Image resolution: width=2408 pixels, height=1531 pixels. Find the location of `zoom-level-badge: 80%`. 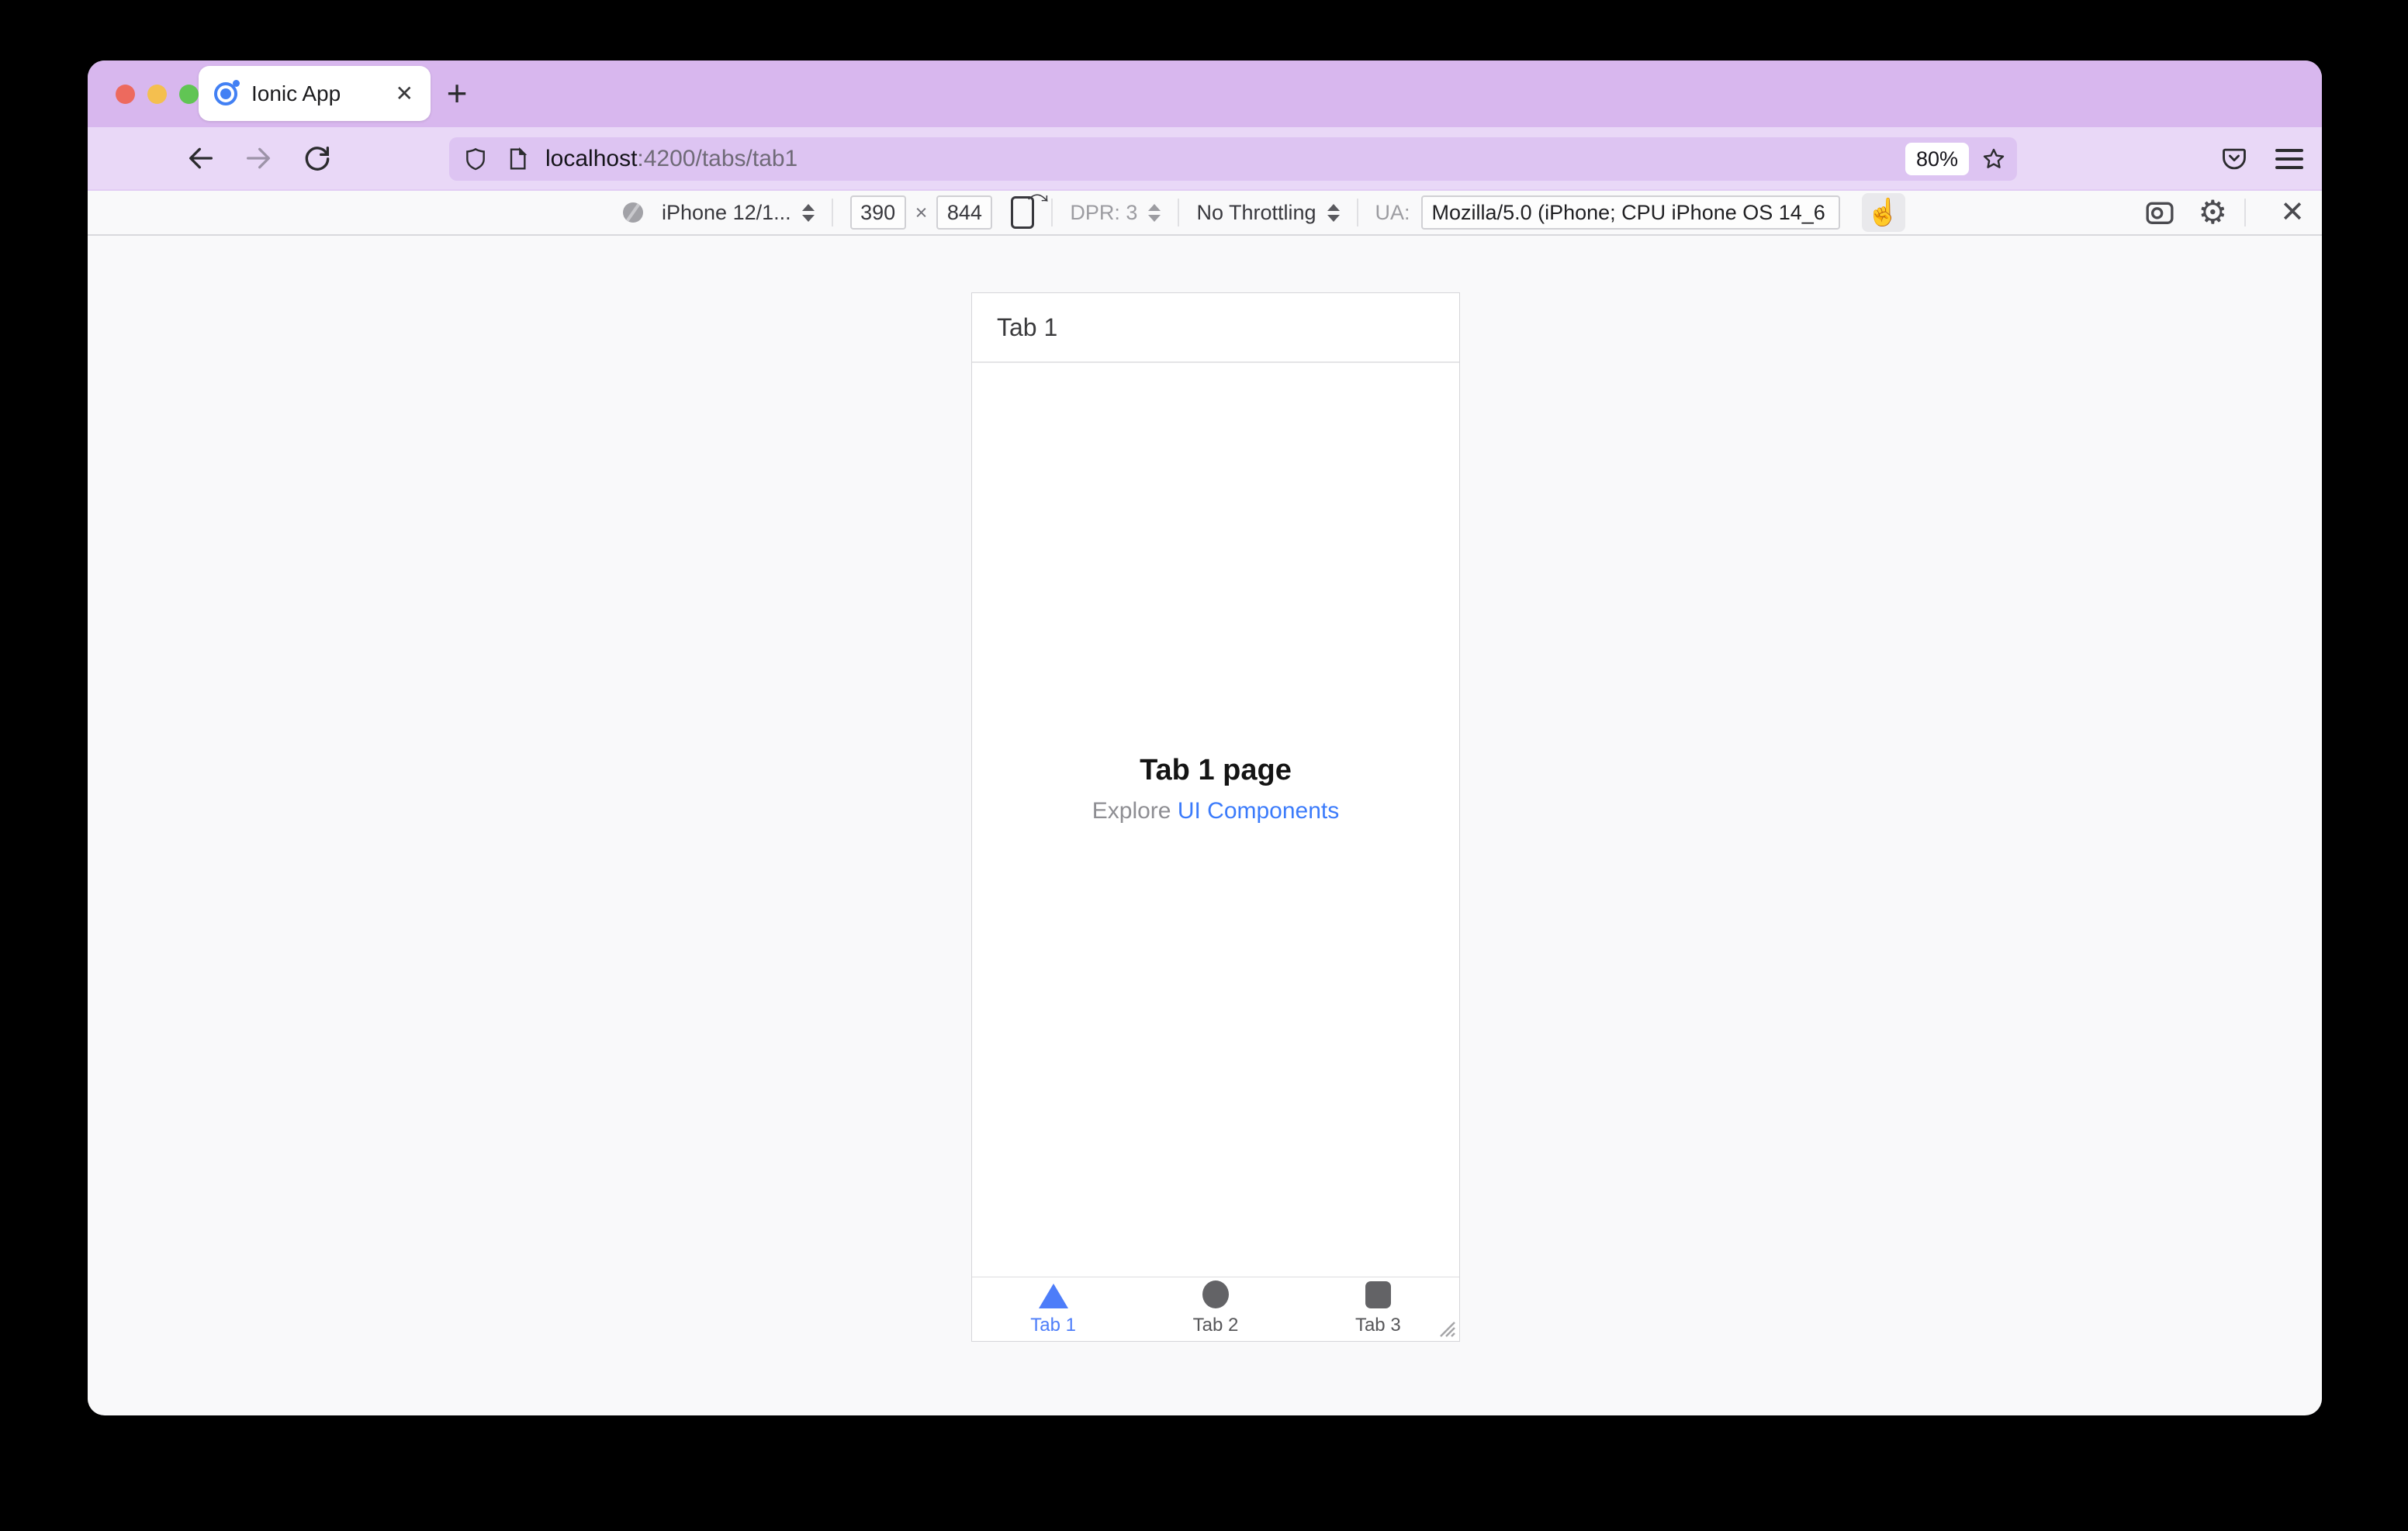

zoom-level-badge: 80% is located at coordinates (1937, 159).